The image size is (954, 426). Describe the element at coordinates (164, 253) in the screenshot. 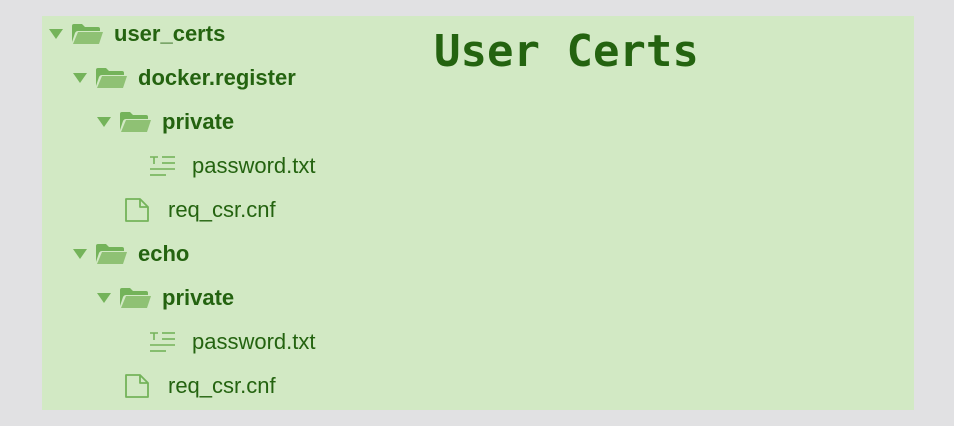

I see `tree-item-label: echo` at that location.